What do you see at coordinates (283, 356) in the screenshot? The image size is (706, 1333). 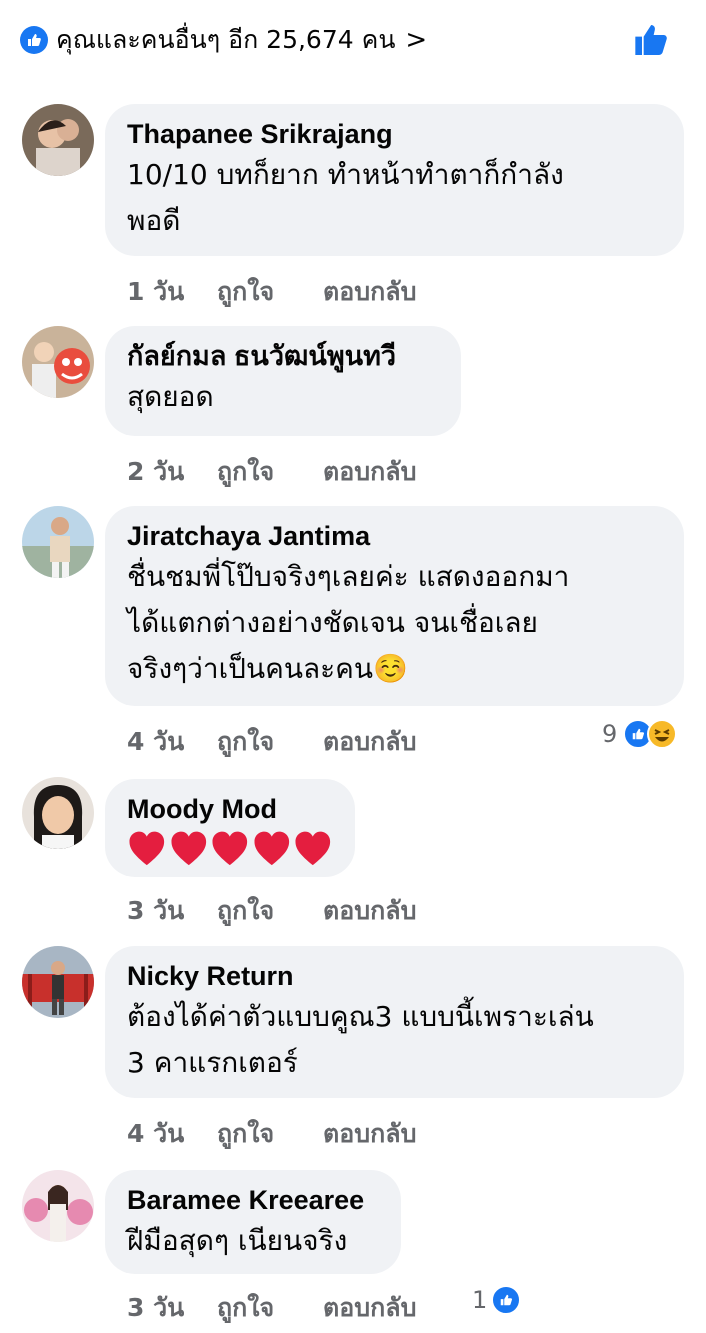 I see `comment-author: กัลย์กมล ธนวัฒน์พูนทวี` at bounding box center [283, 356].